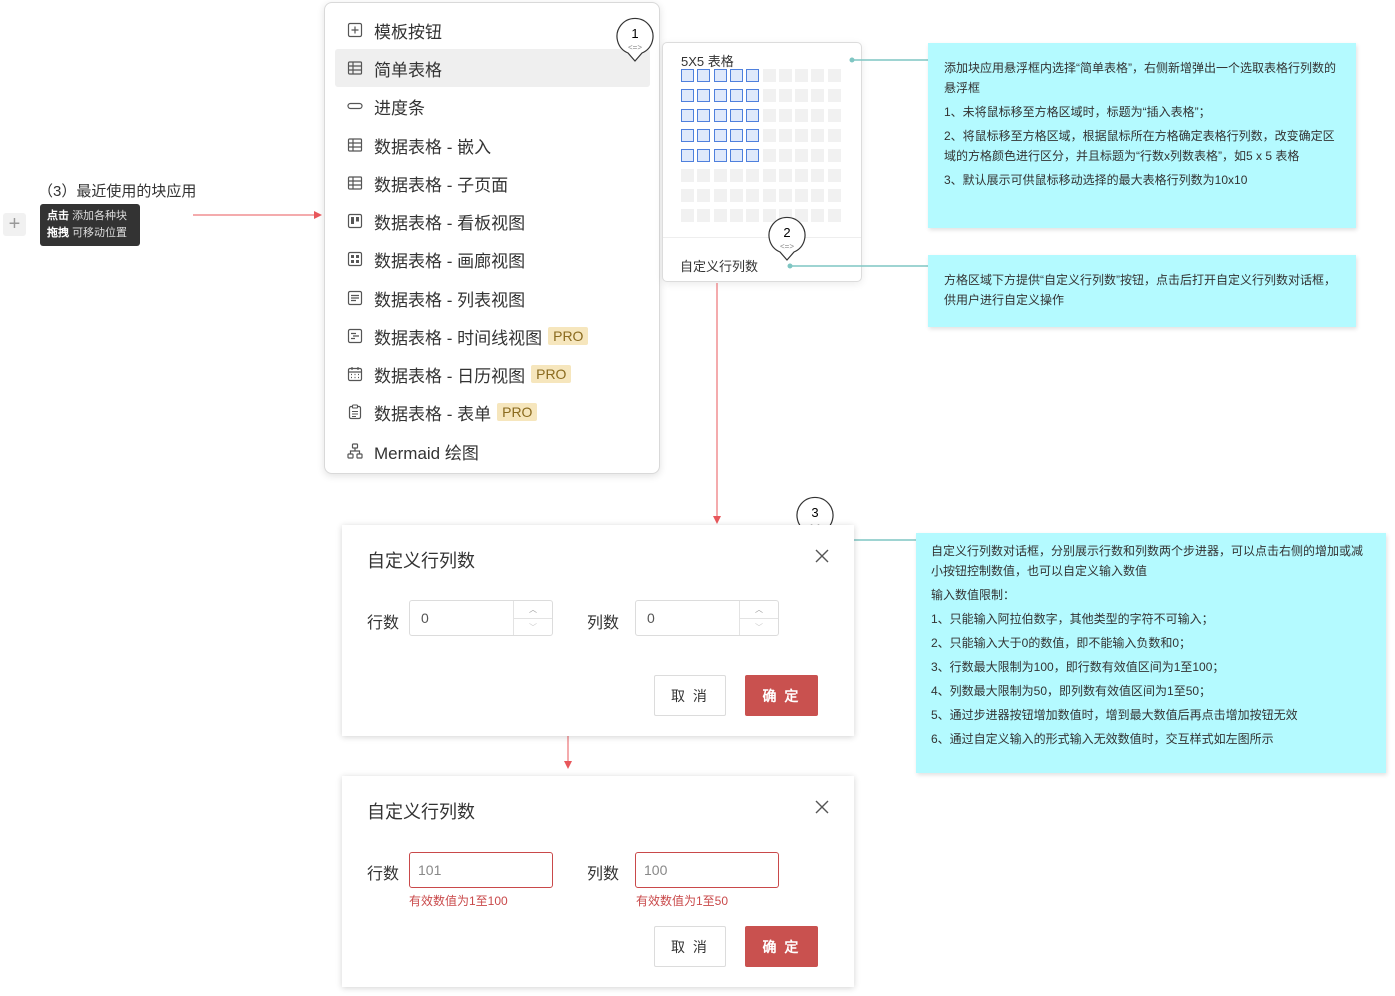 This screenshot has height=996, width=1395. What do you see at coordinates (492, 374) in the screenshot?
I see `menu-item-data-table-calendar: 数据表格 - 日历视图 PRO` at bounding box center [492, 374].